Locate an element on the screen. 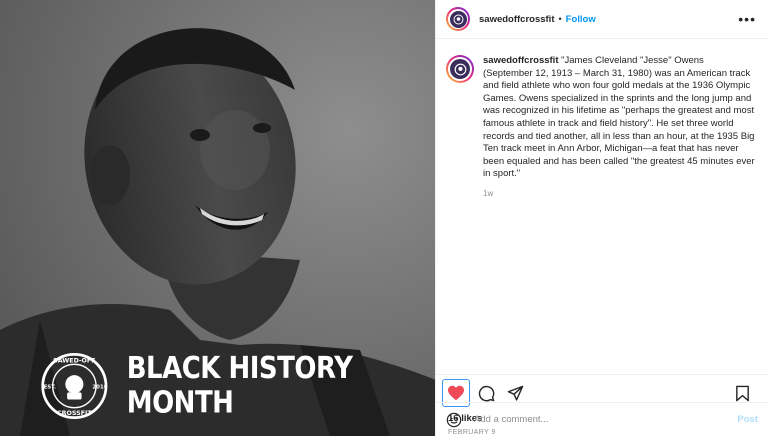  svg-text: CROSSFIT is located at coordinates (74, 413).